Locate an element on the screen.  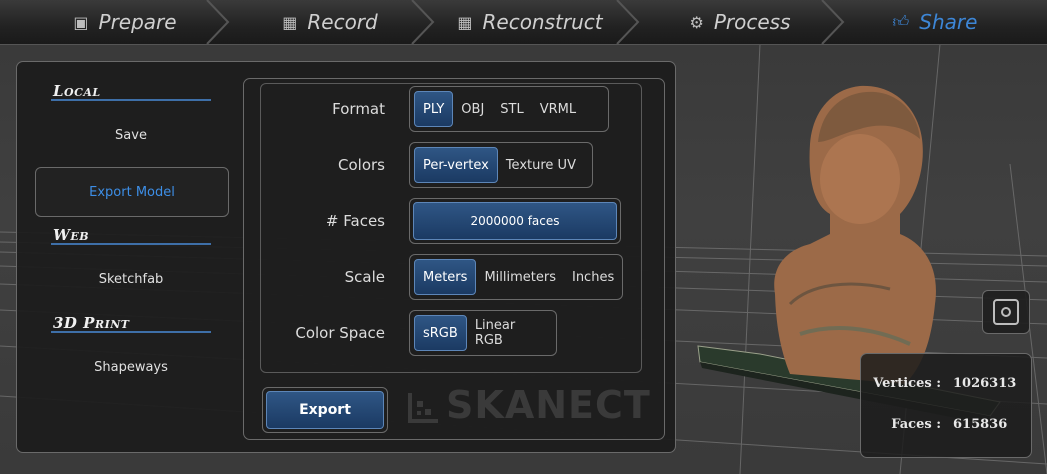
format-option-vrml: VRML is located at coordinates (558, 109).